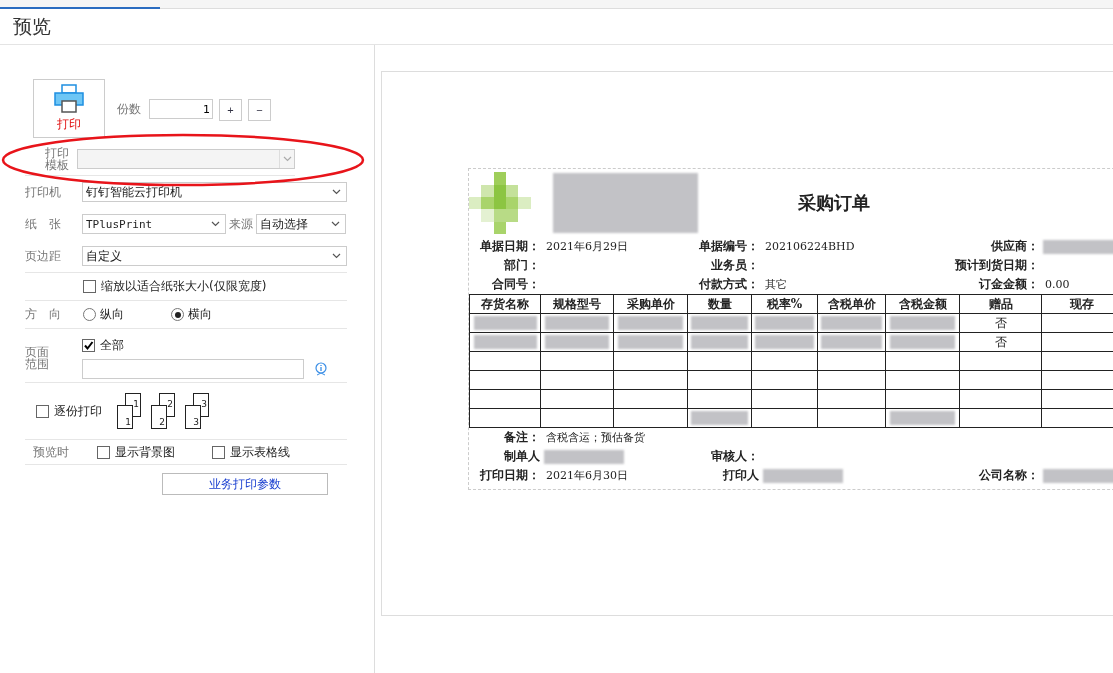 This screenshot has height=673, width=1113. I want to click on checkbox-label: 显示表格线, so click(260, 452).